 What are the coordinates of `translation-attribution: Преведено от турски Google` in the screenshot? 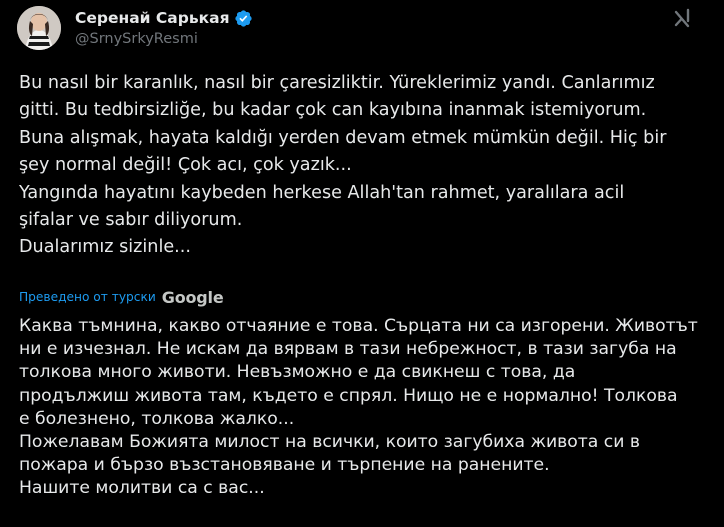 It's located at (121, 297).